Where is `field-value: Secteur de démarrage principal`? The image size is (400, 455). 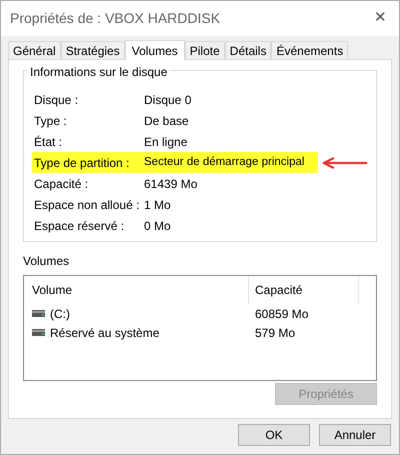 field-value: Secteur de démarrage principal is located at coordinates (231, 162).